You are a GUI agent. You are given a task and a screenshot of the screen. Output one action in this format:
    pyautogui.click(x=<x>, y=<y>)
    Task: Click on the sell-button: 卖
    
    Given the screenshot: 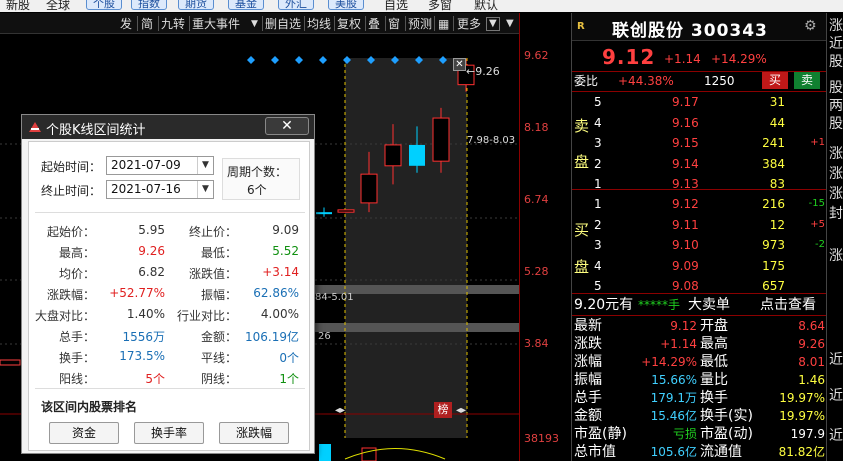 What is the action you would take?
    pyautogui.click(x=807, y=80)
    